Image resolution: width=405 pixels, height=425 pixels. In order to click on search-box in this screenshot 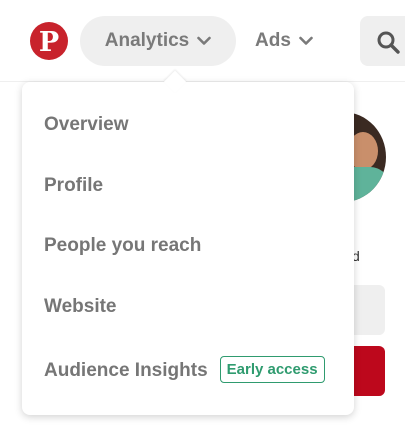, I will do `click(382, 41)`.